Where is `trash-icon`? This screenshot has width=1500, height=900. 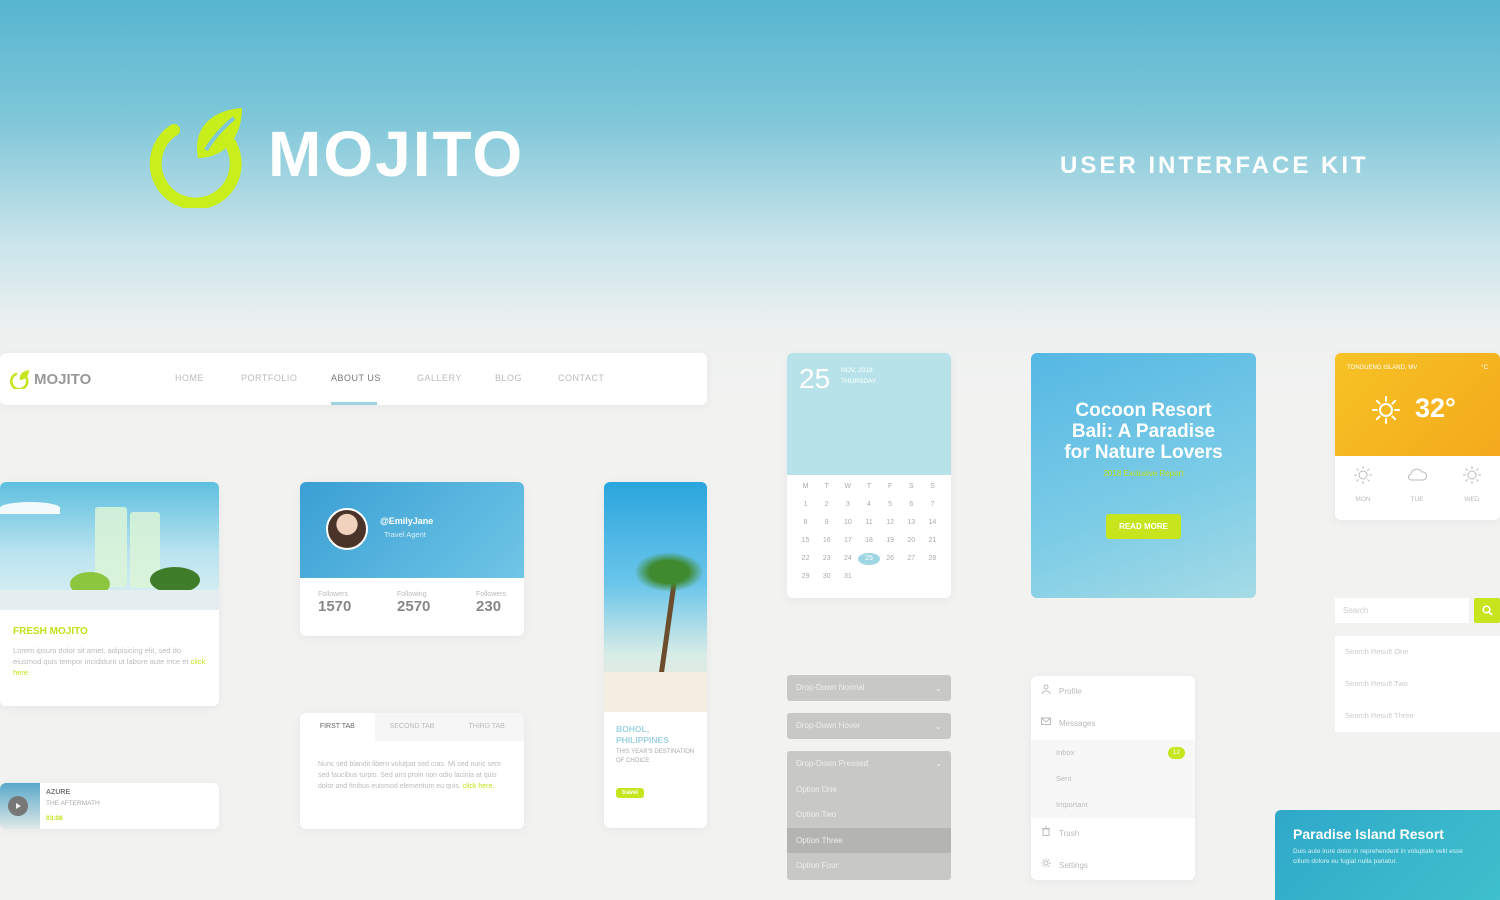
trash-icon is located at coordinates (1046, 834).